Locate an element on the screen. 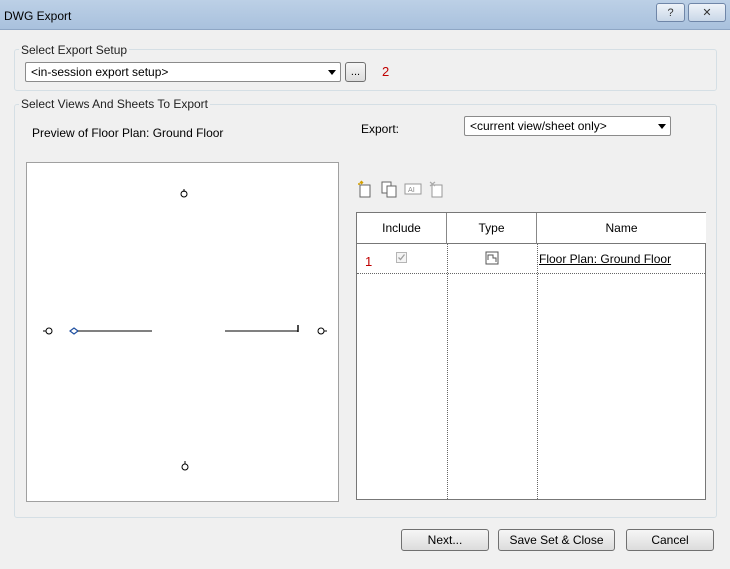  cancel-button-label: Cancel is located at coordinates (670, 540).